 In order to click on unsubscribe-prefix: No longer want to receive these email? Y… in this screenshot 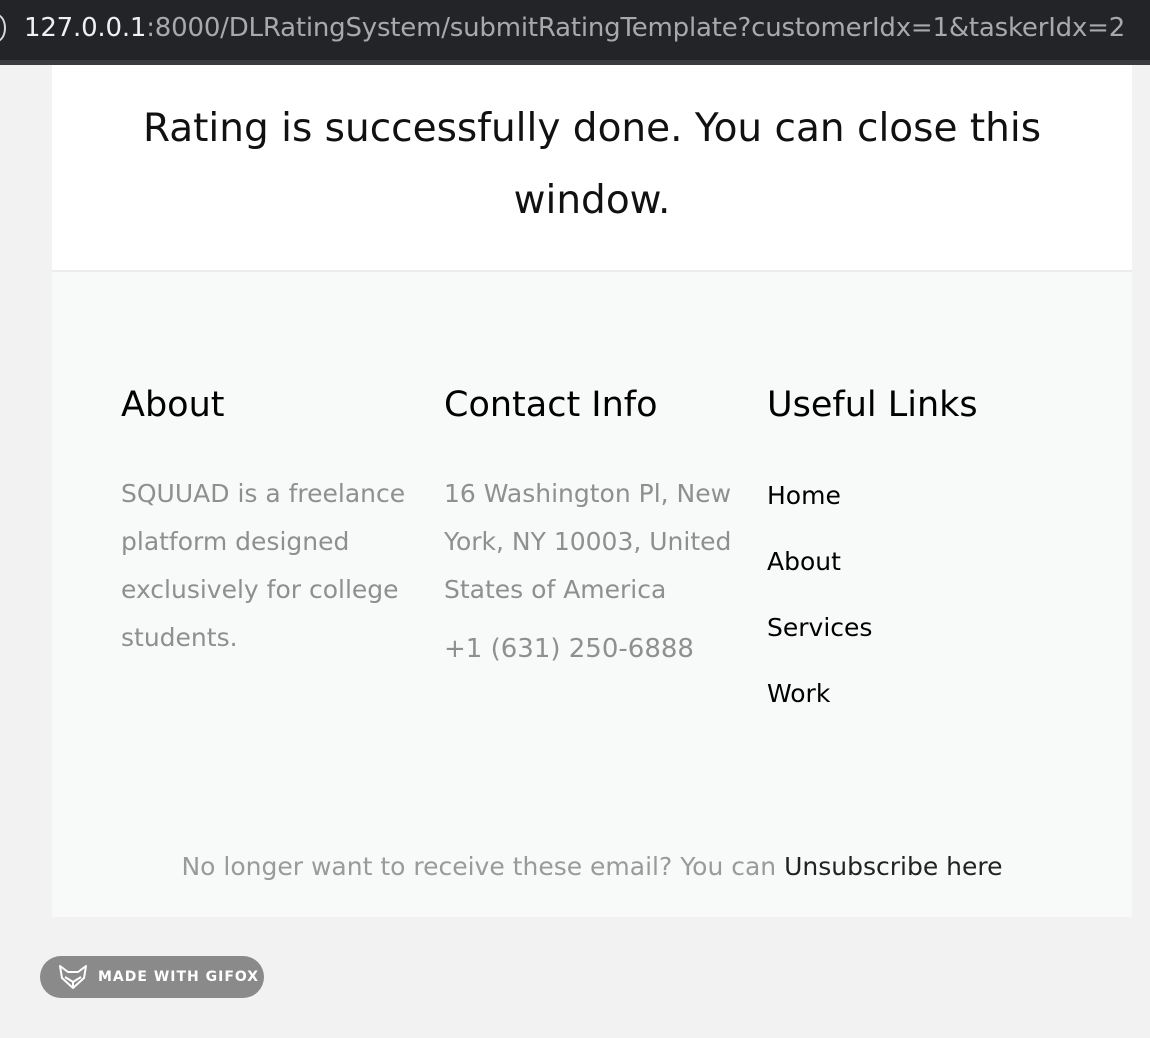, I will do `click(479, 866)`.